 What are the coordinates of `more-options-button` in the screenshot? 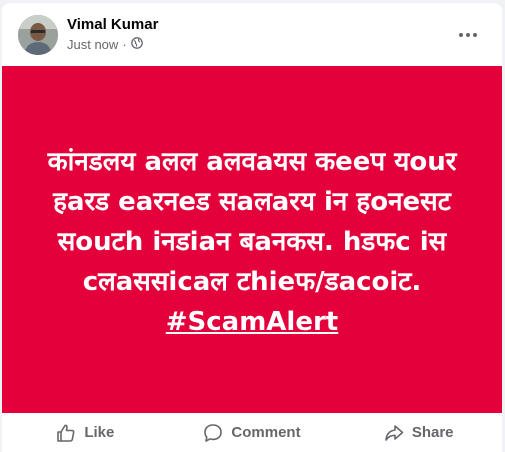 It's located at (468, 35).